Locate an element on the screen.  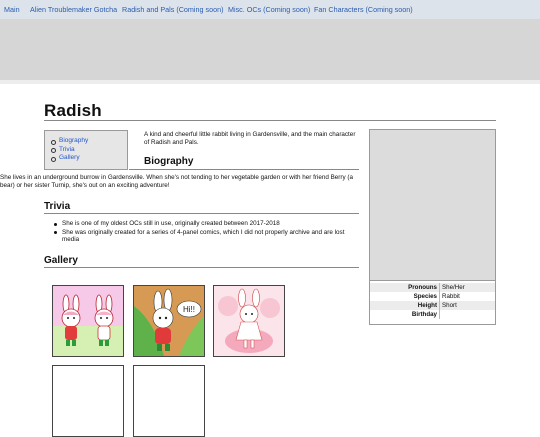
header-banner is located at coordinates (270, 49).